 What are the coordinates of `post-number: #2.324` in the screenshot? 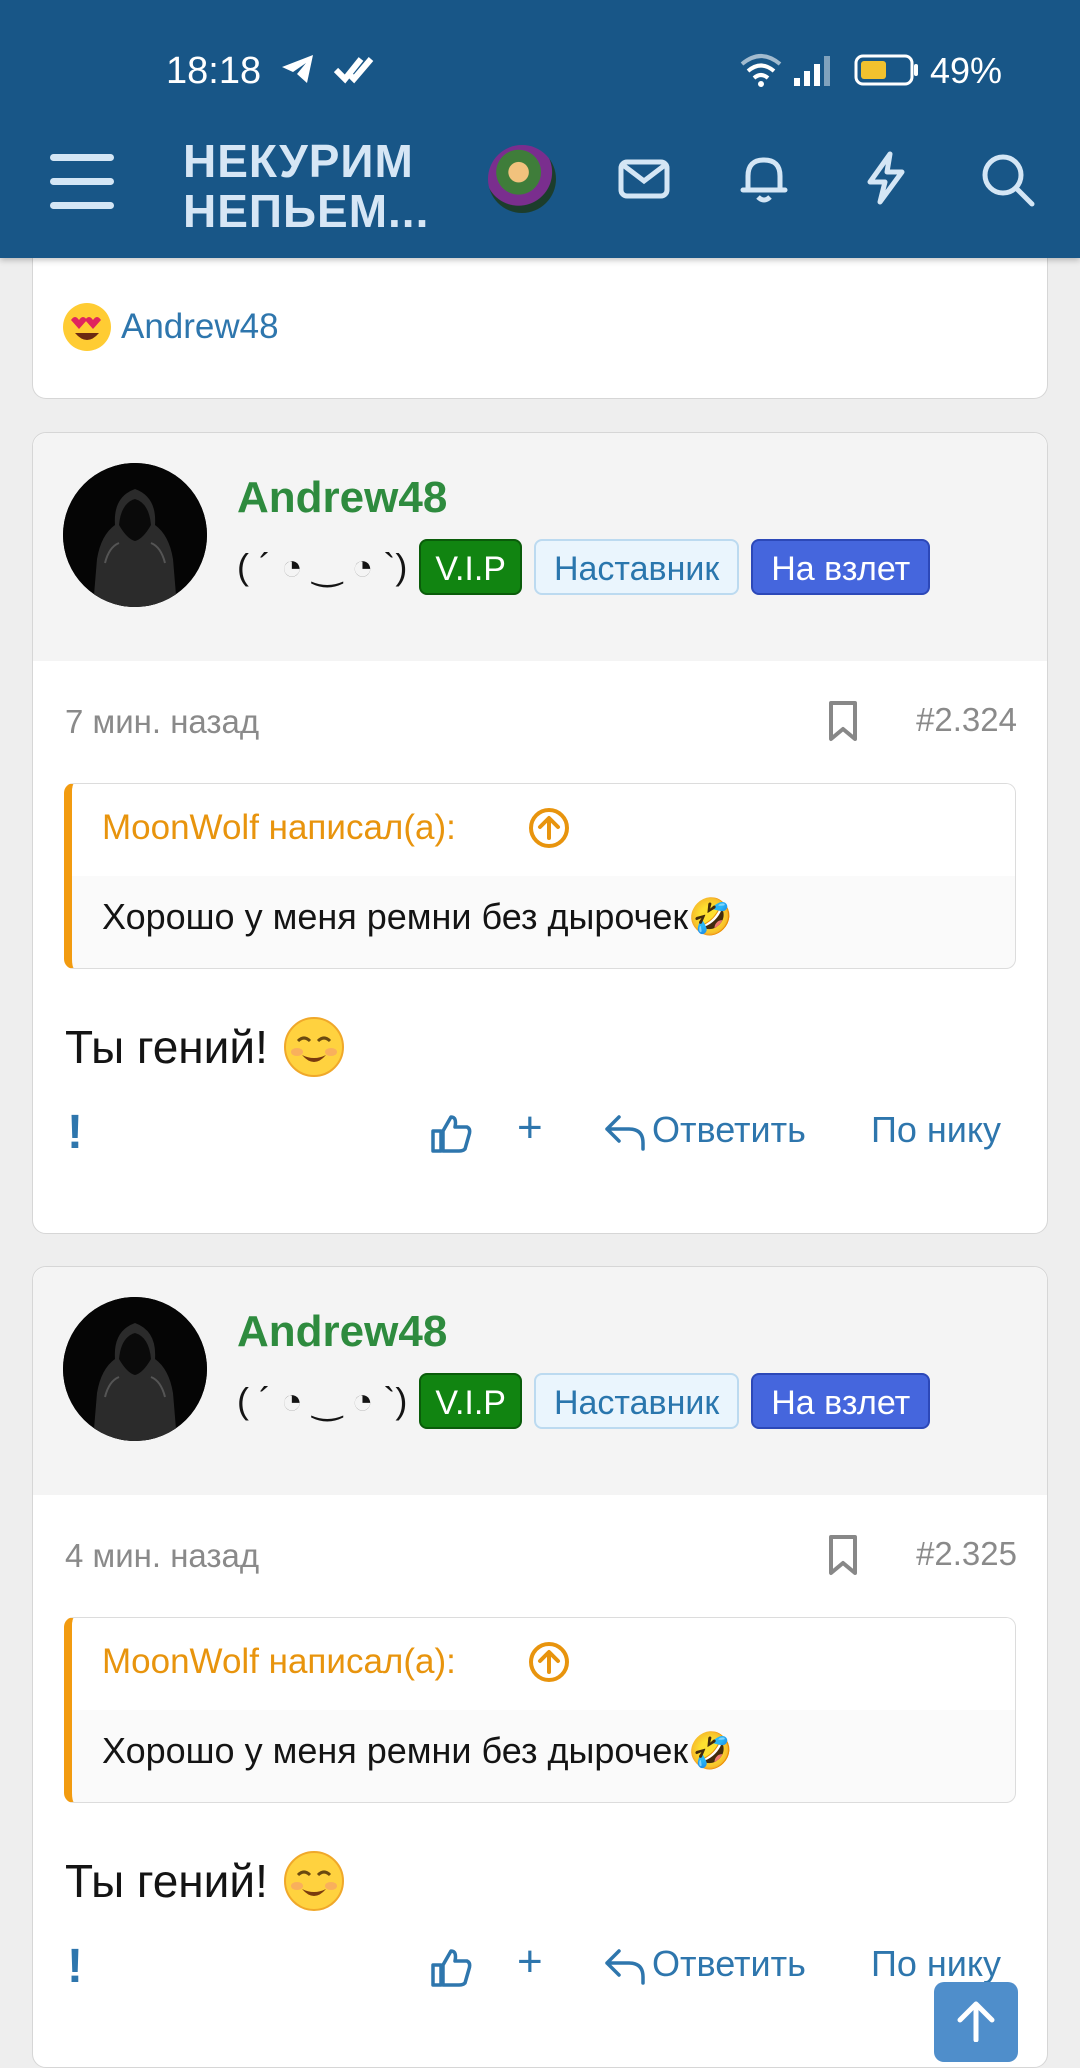 It's located at (966, 720).